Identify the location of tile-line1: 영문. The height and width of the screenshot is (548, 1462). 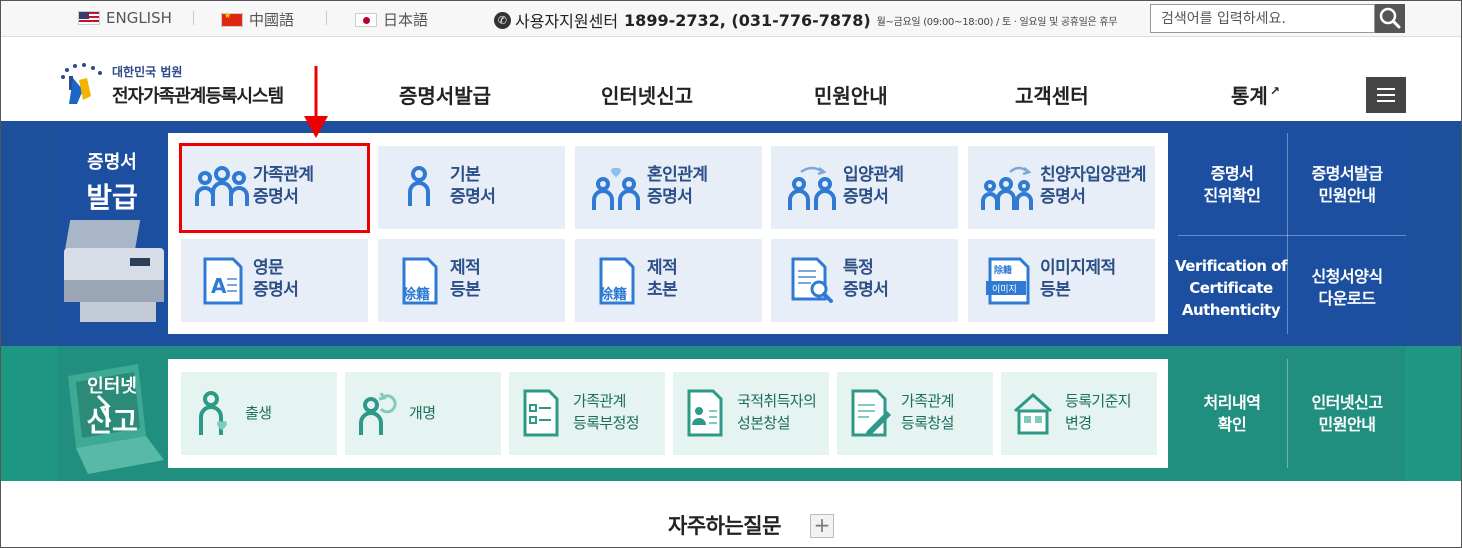
(268, 268).